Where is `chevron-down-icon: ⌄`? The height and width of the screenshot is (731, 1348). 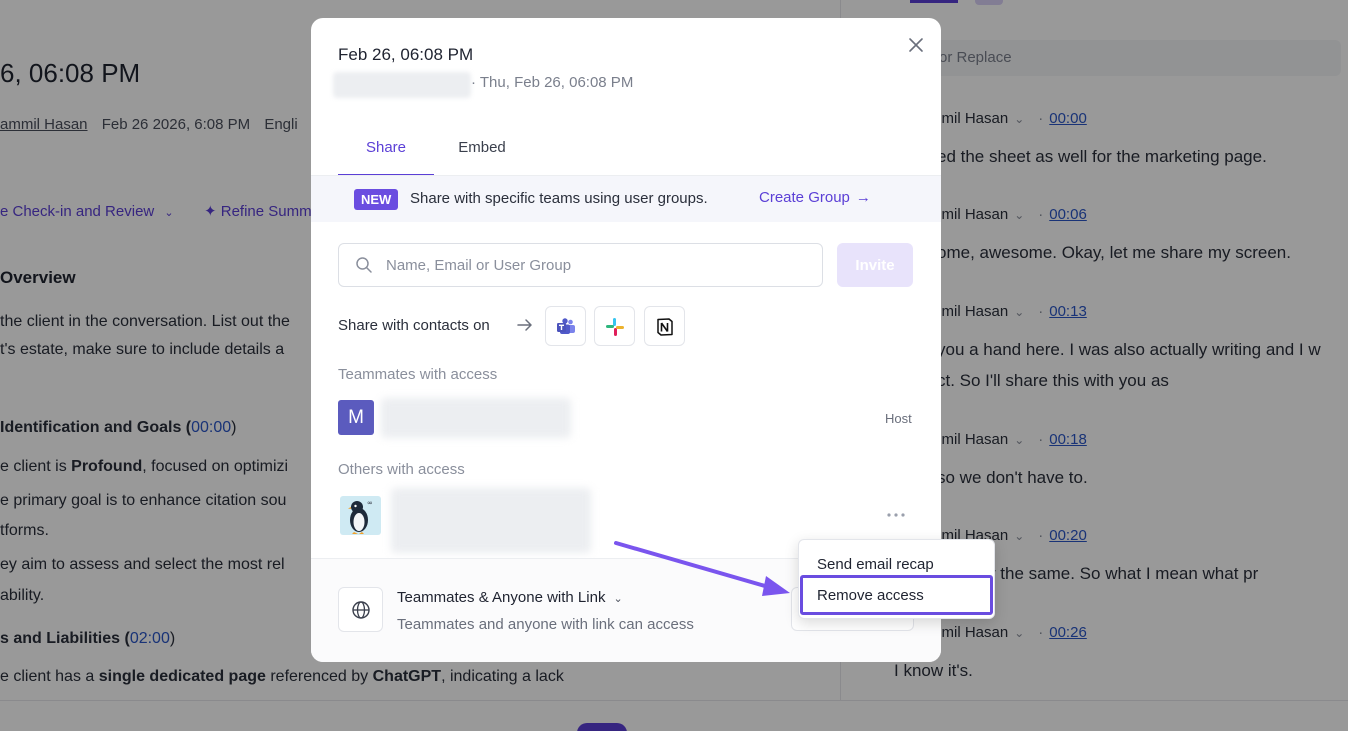
chevron-down-icon: ⌄ is located at coordinates (618, 599).